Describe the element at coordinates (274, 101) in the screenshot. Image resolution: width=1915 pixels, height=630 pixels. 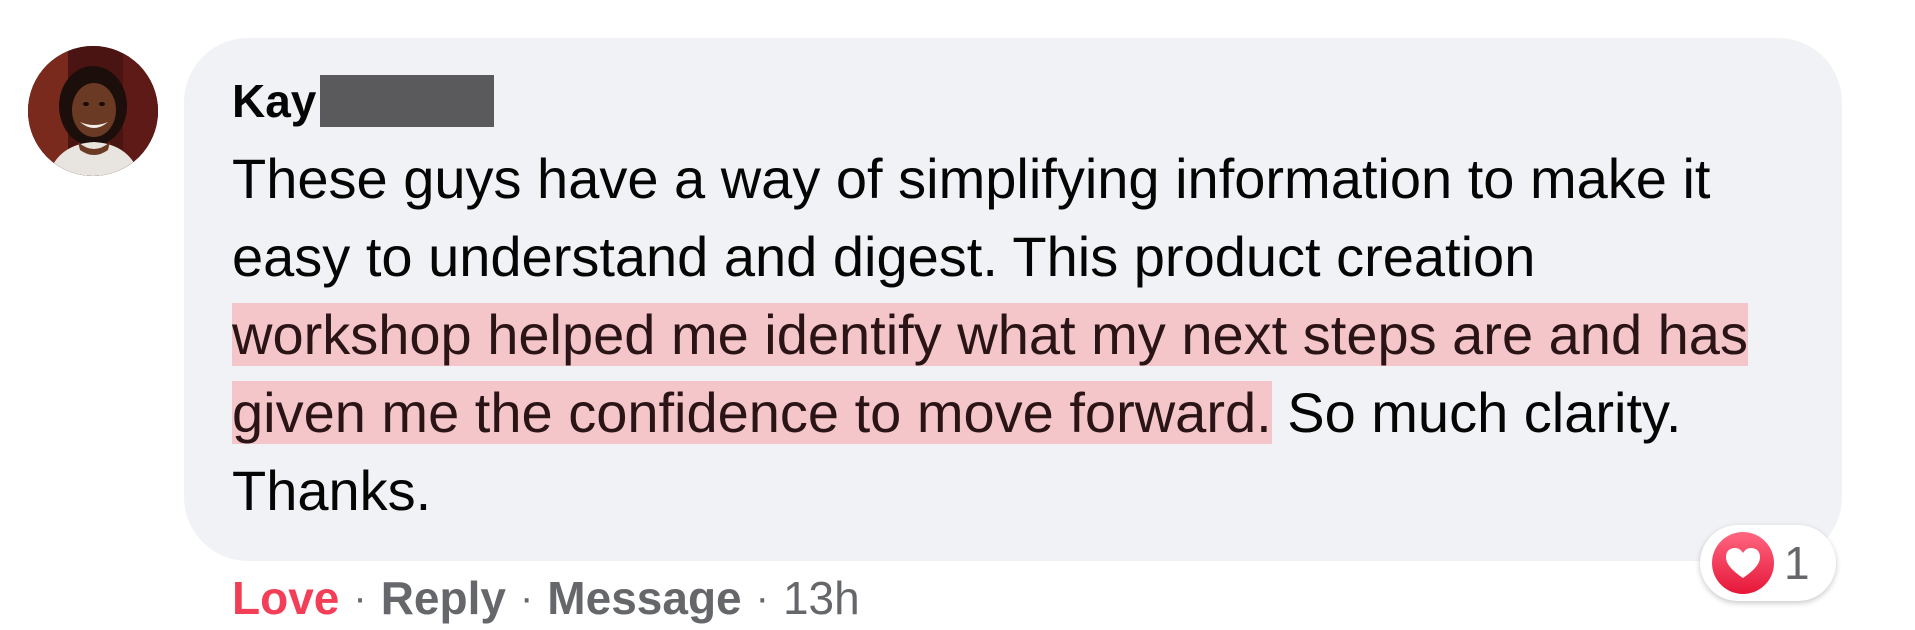
I see `author-name: Kay` at that location.